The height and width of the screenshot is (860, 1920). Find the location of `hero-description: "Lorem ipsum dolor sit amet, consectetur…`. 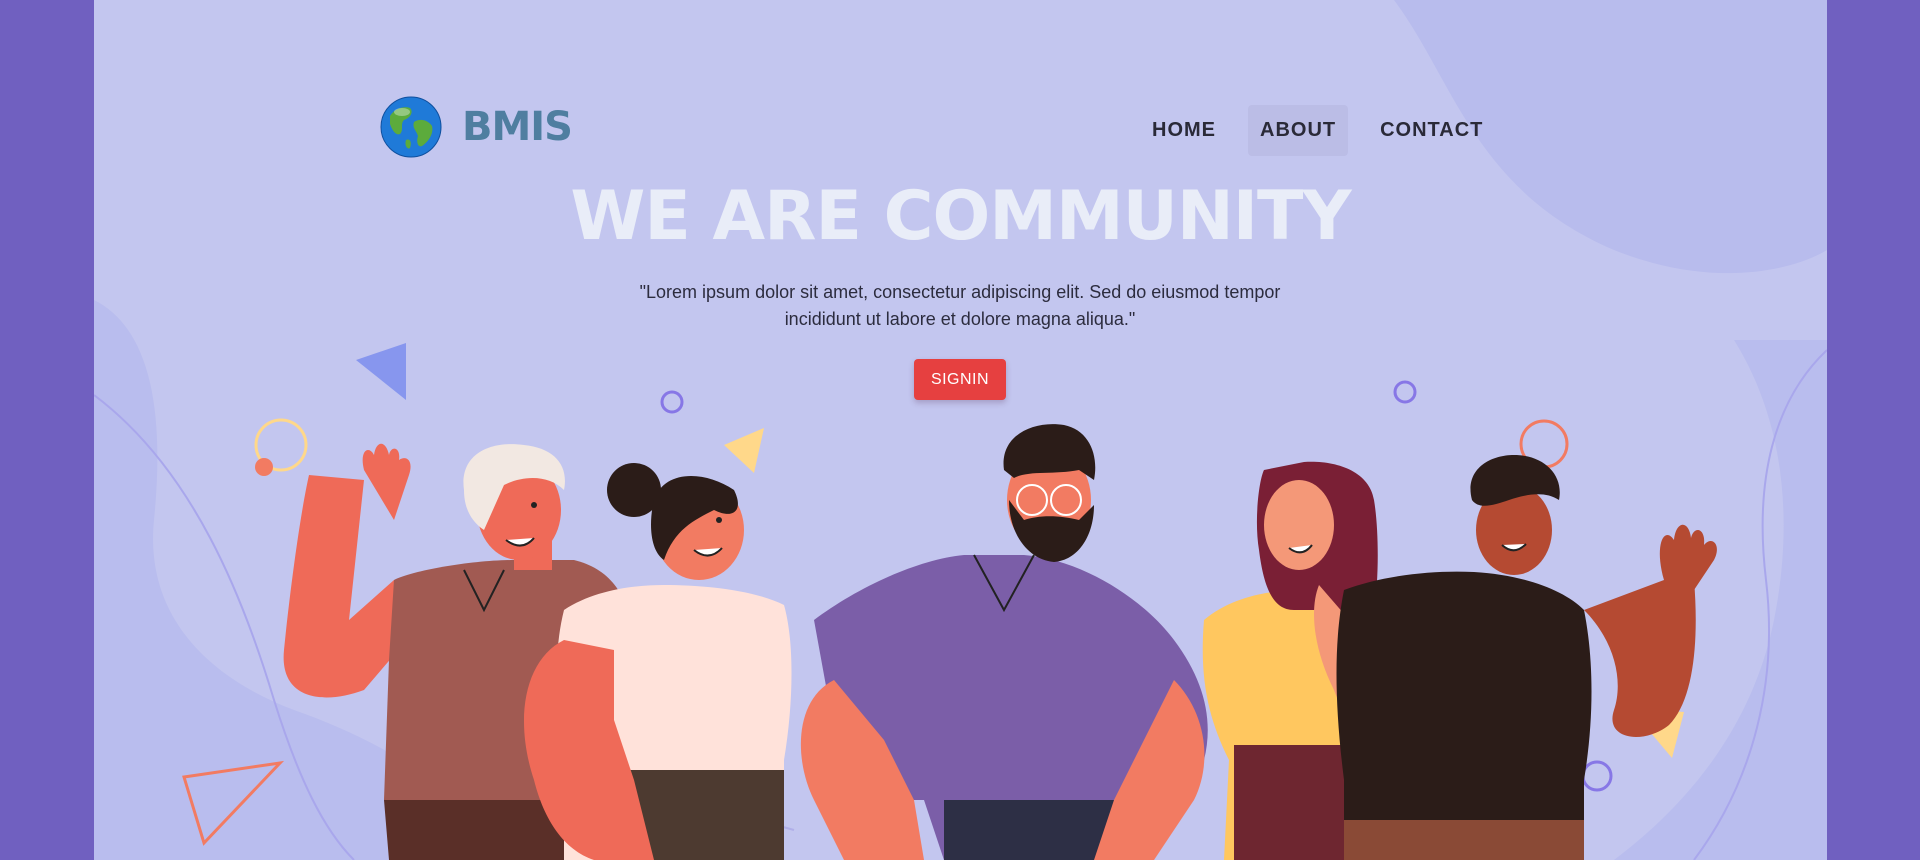

hero-description: "Lorem ipsum dolor sit amet, consectetur… is located at coordinates (960, 305).